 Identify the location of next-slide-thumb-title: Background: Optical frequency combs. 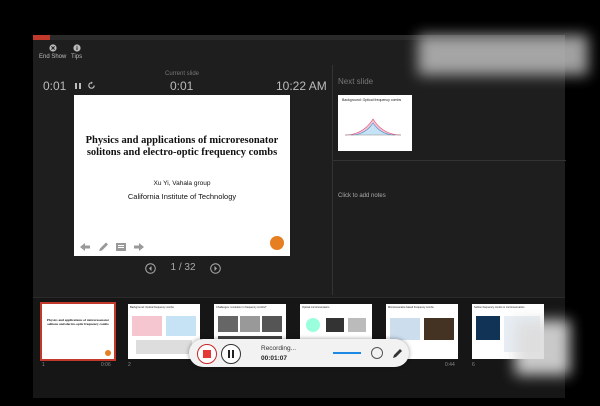
(372, 100).